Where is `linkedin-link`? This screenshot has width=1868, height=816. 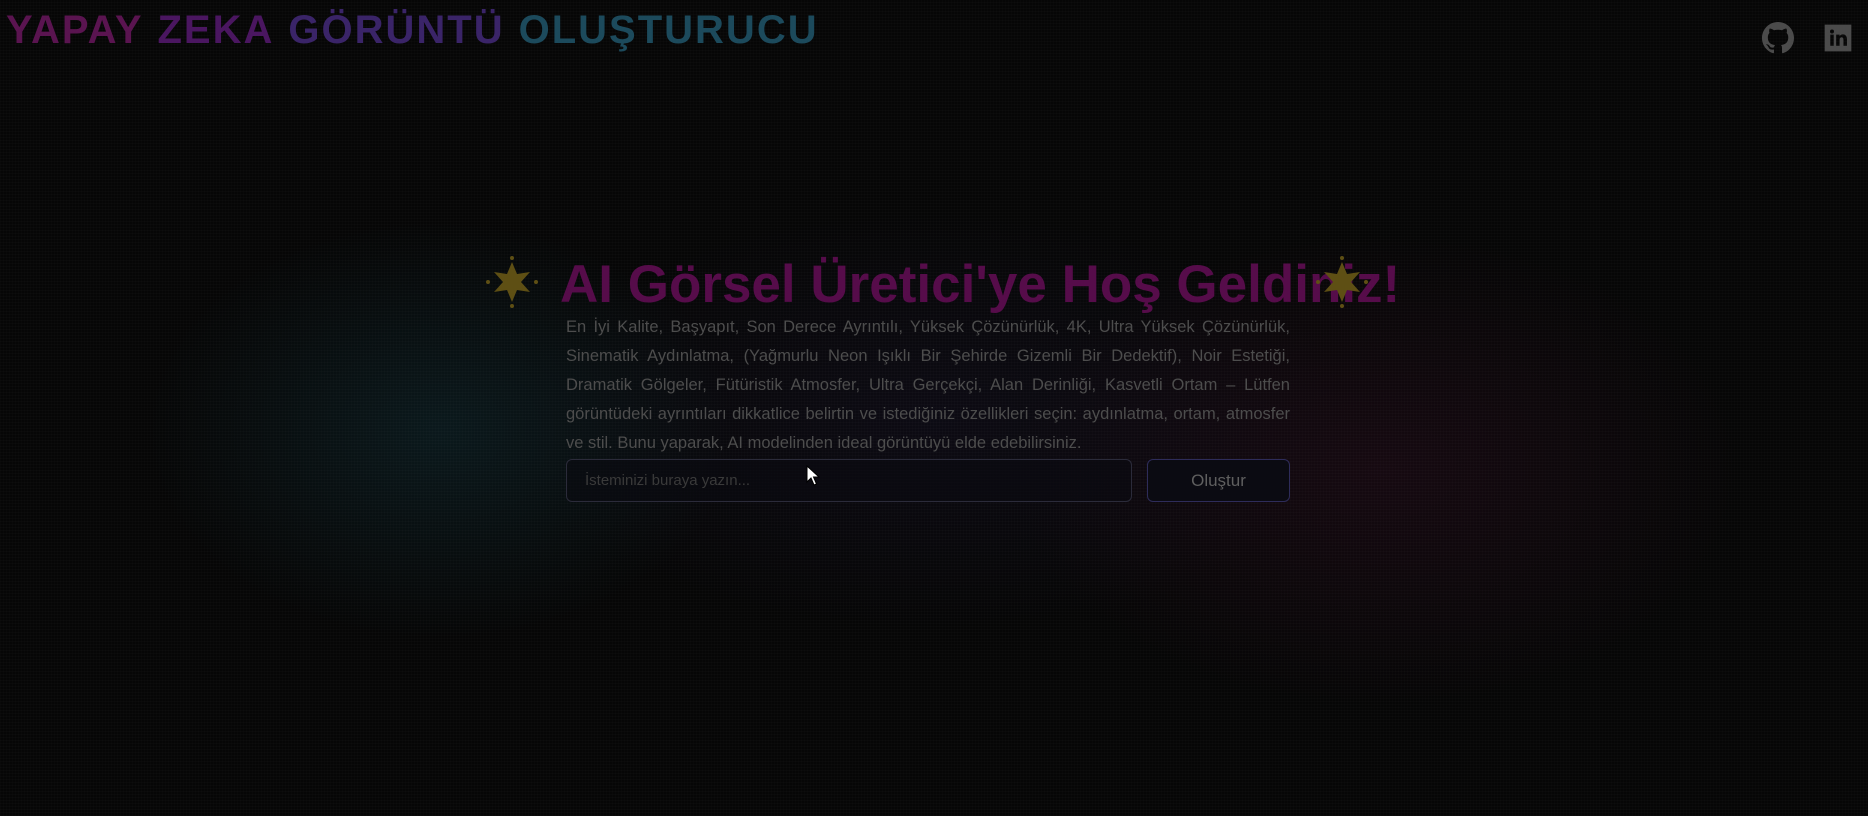 linkedin-link is located at coordinates (1838, 38).